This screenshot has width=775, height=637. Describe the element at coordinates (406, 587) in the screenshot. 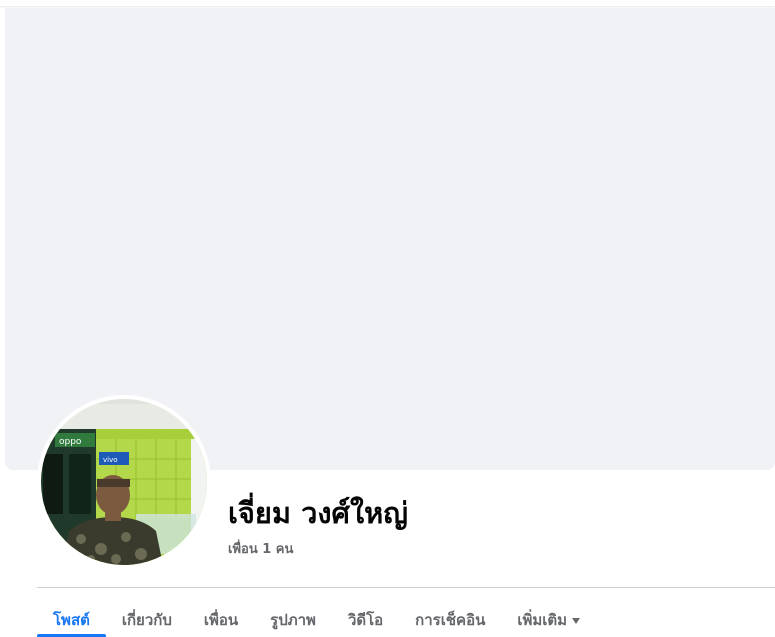

I see `divider` at that location.